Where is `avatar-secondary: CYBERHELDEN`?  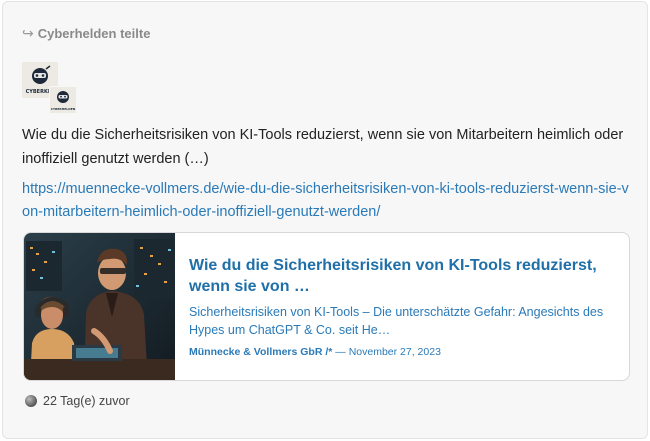 avatar-secondary: CYBERHELDEN is located at coordinates (63, 100).